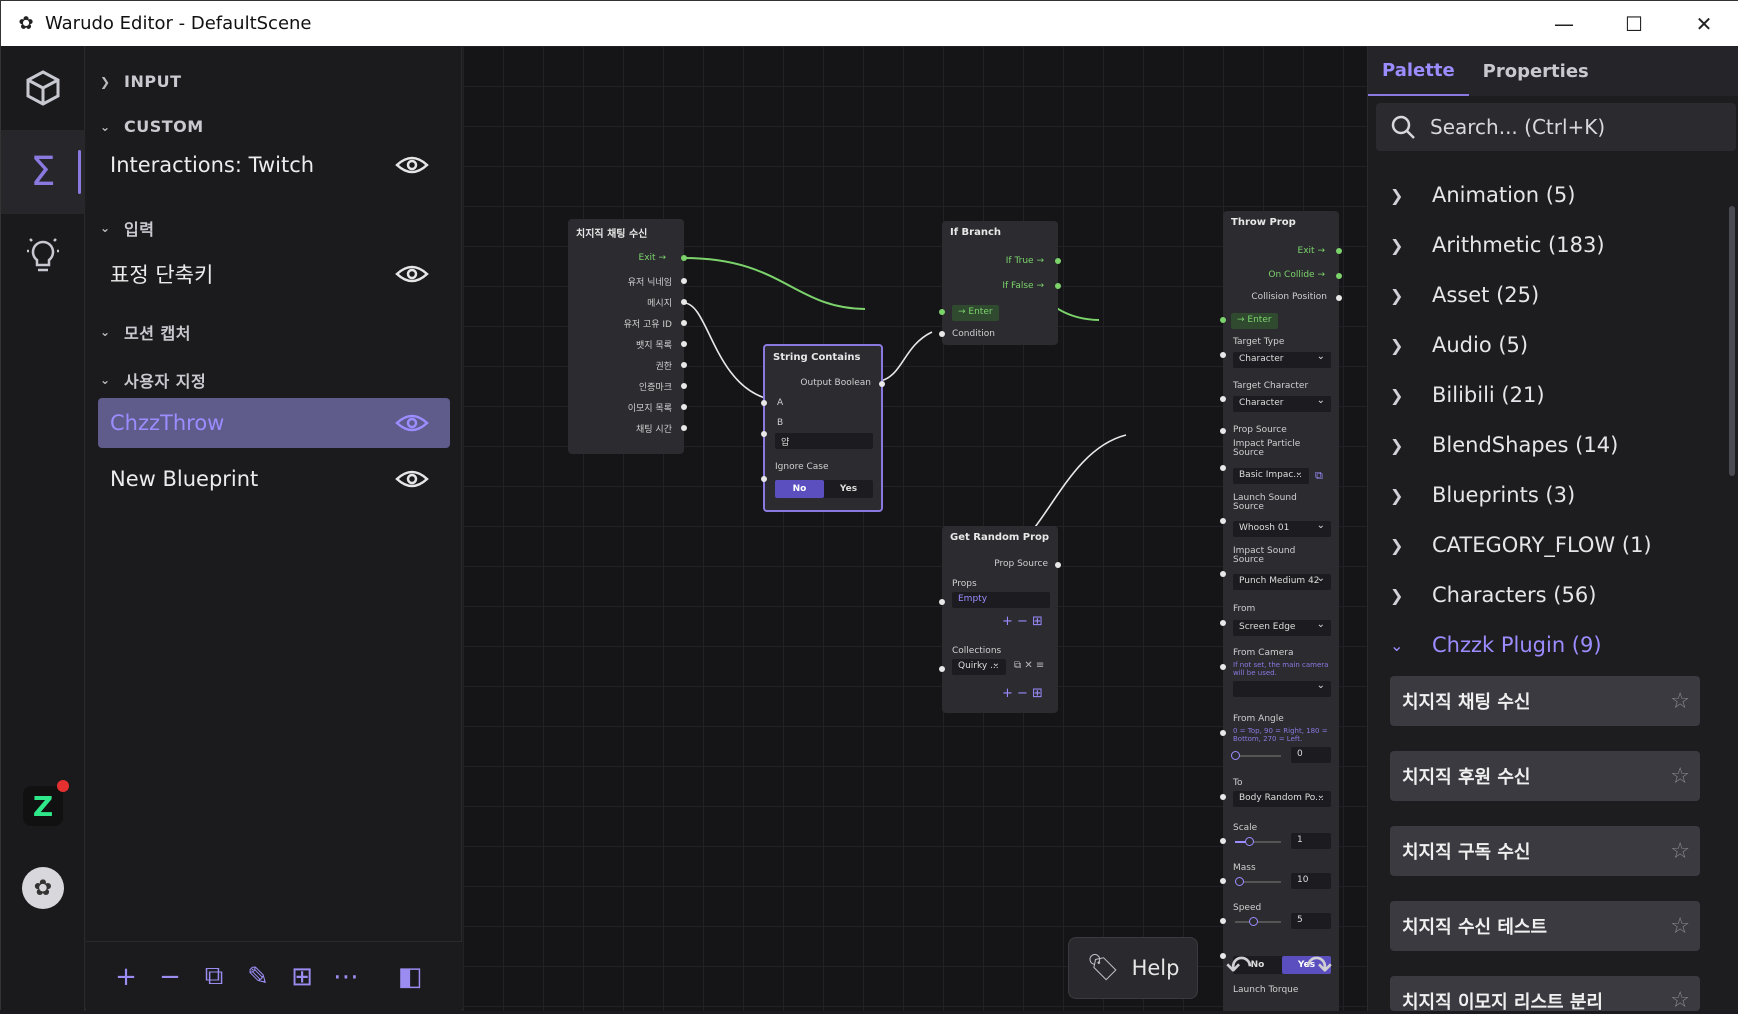 The width and height of the screenshot is (1738, 1014). Describe the element at coordinates (43, 888) in the screenshot. I see `user-avatar-button: ✿` at that location.